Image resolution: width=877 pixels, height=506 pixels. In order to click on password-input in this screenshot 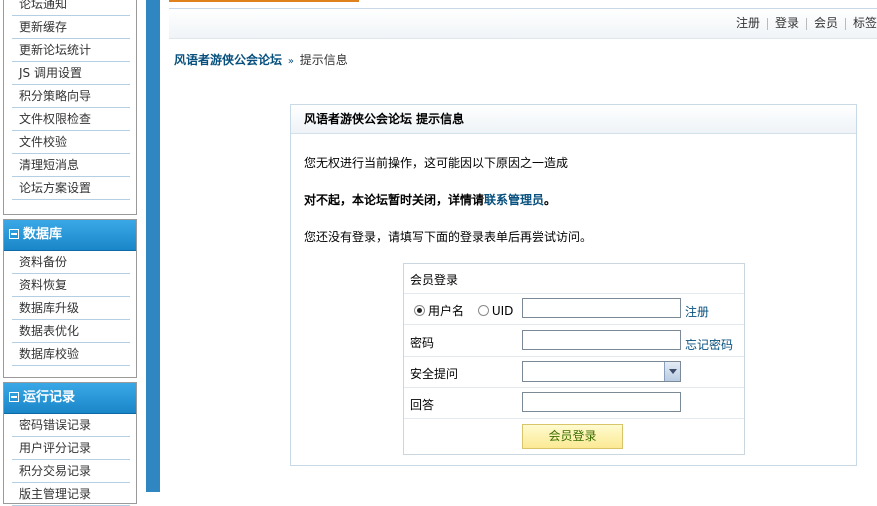, I will do `click(601, 340)`.